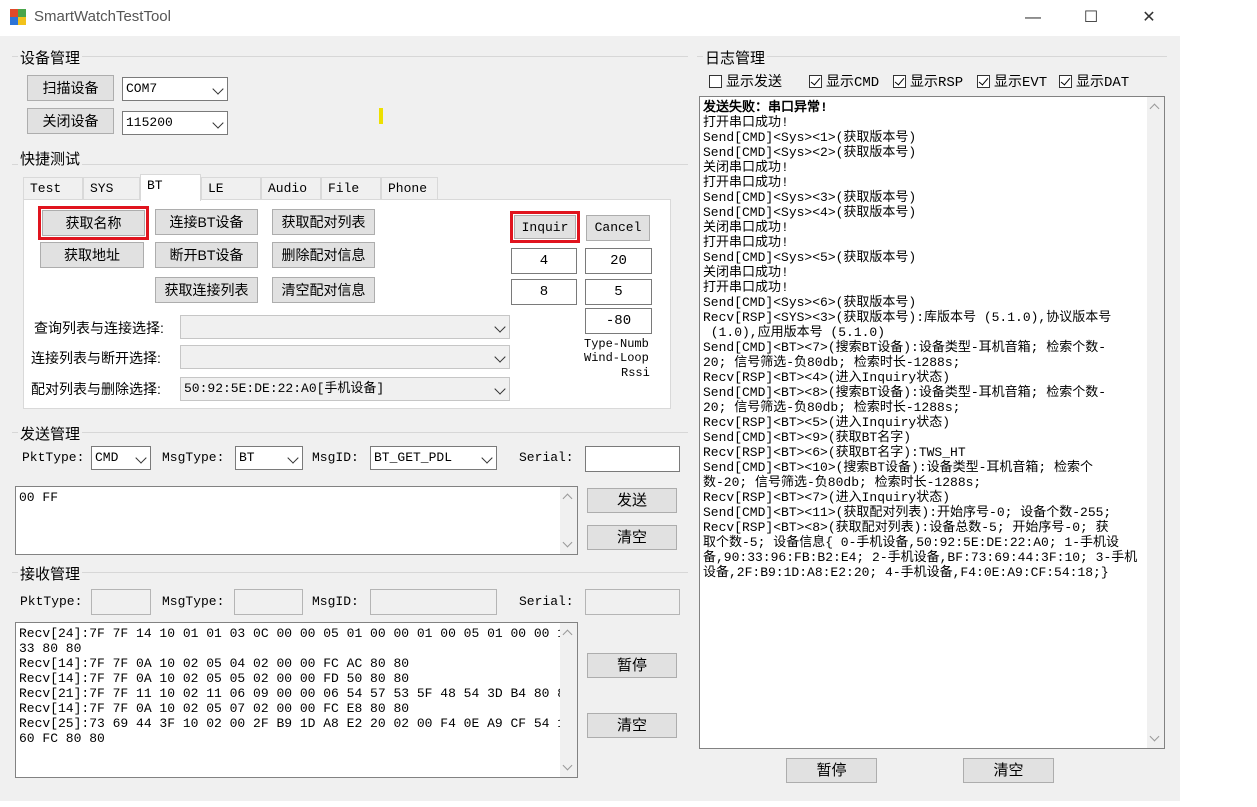  What do you see at coordinates (323, 290) in the screenshot?
I see `clear-pair-button: 清空配对信息` at bounding box center [323, 290].